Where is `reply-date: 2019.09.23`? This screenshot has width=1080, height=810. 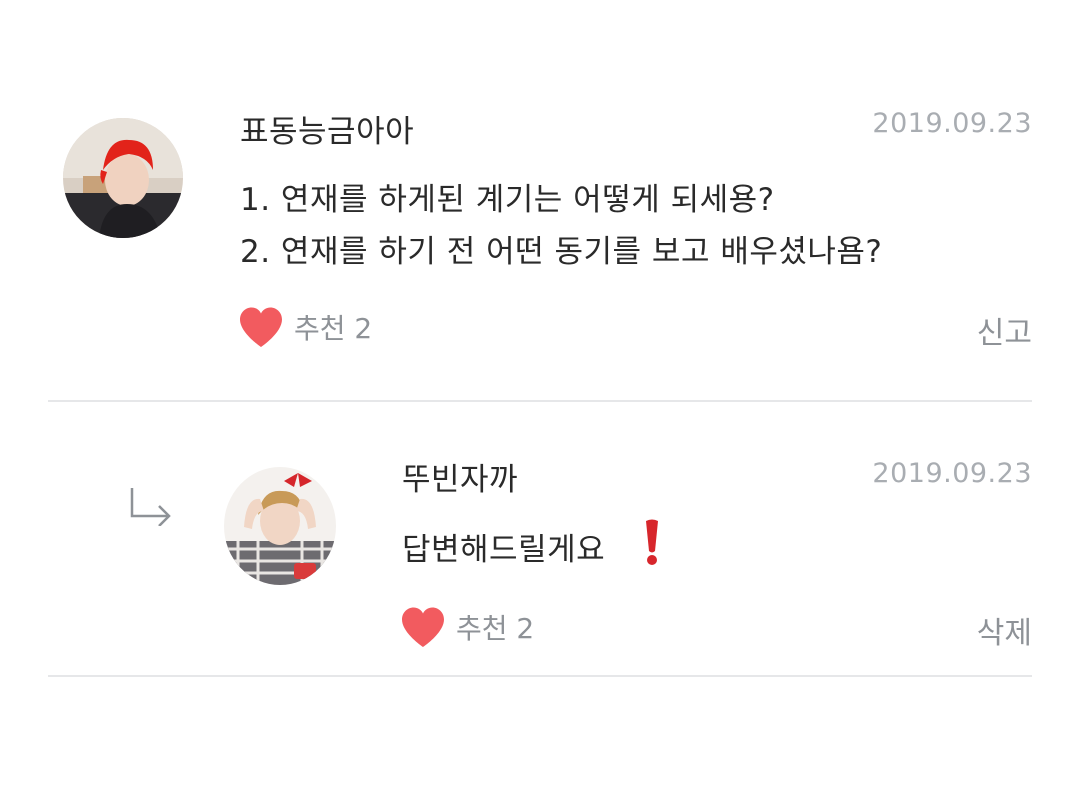 reply-date: 2019.09.23 is located at coordinates (952, 473).